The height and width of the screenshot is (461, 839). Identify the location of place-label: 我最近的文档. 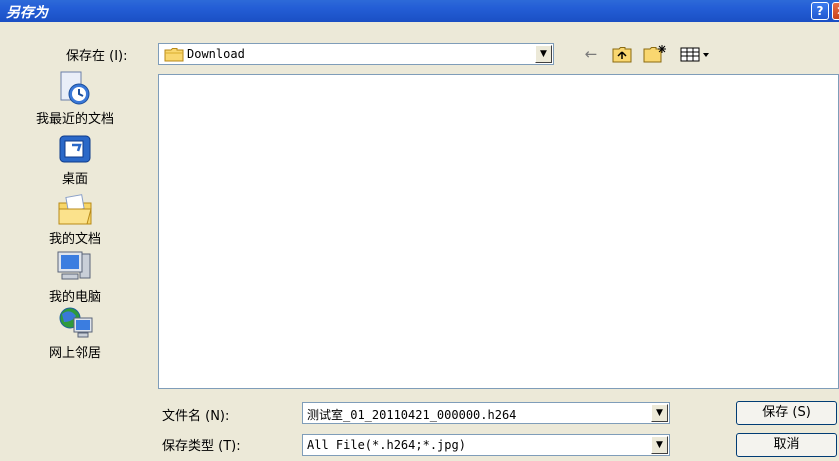
(74, 119).